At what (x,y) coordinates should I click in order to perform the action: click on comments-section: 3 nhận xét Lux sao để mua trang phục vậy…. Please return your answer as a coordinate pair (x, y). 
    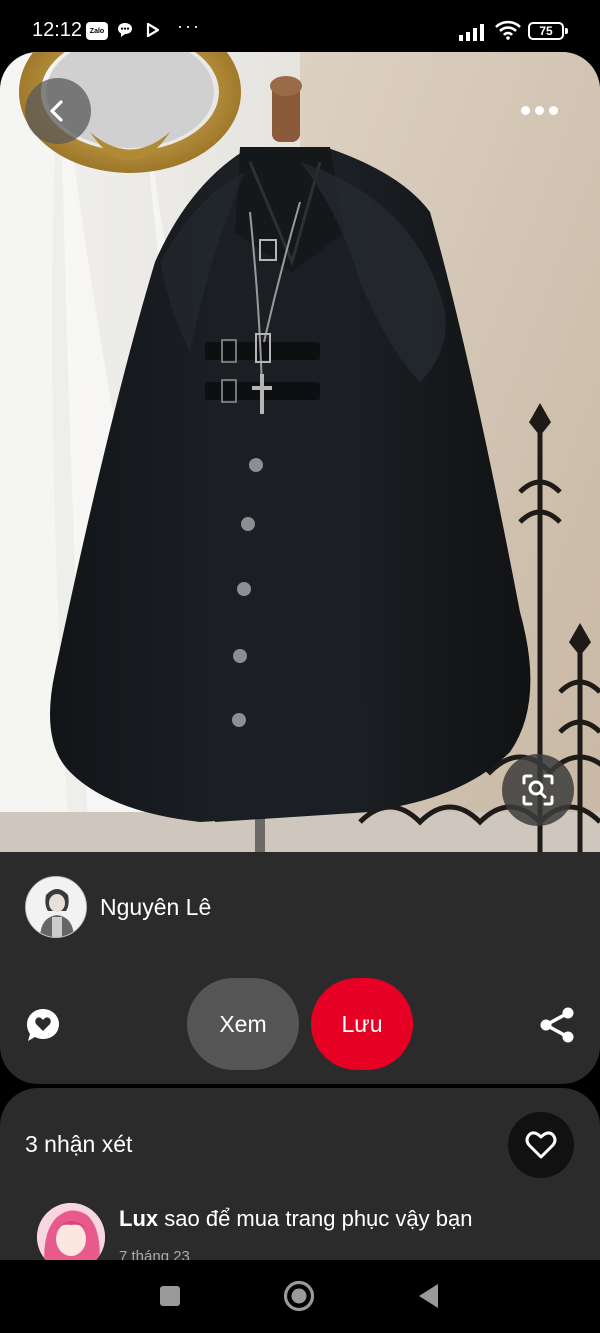
    Looking at the image, I should click on (300, 1178).